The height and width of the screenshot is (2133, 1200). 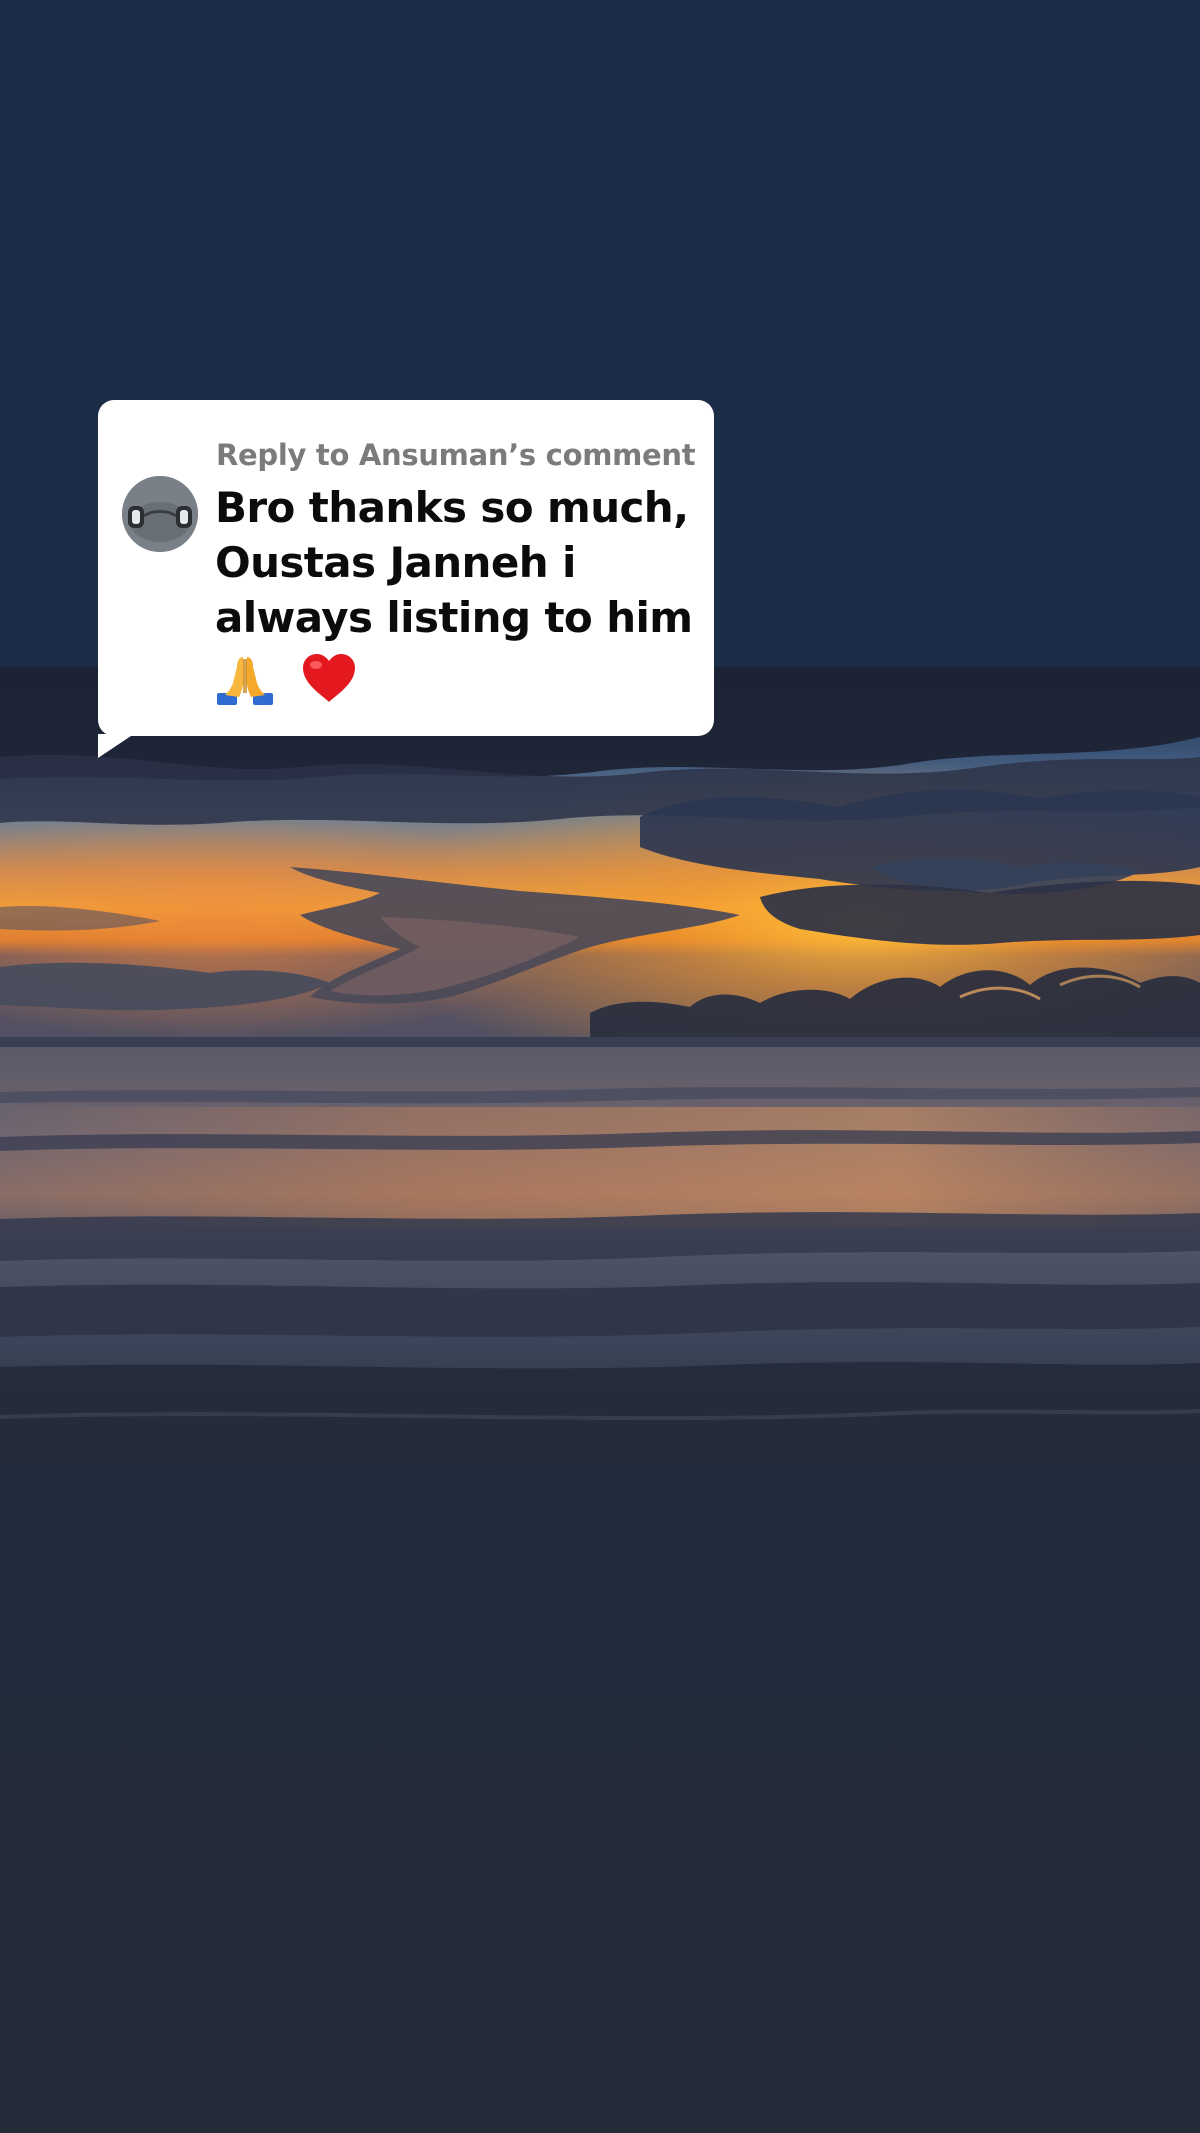 What do you see at coordinates (452, 507) in the screenshot?
I see `comment-line-1: Bro thanks so much,` at bounding box center [452, 507].